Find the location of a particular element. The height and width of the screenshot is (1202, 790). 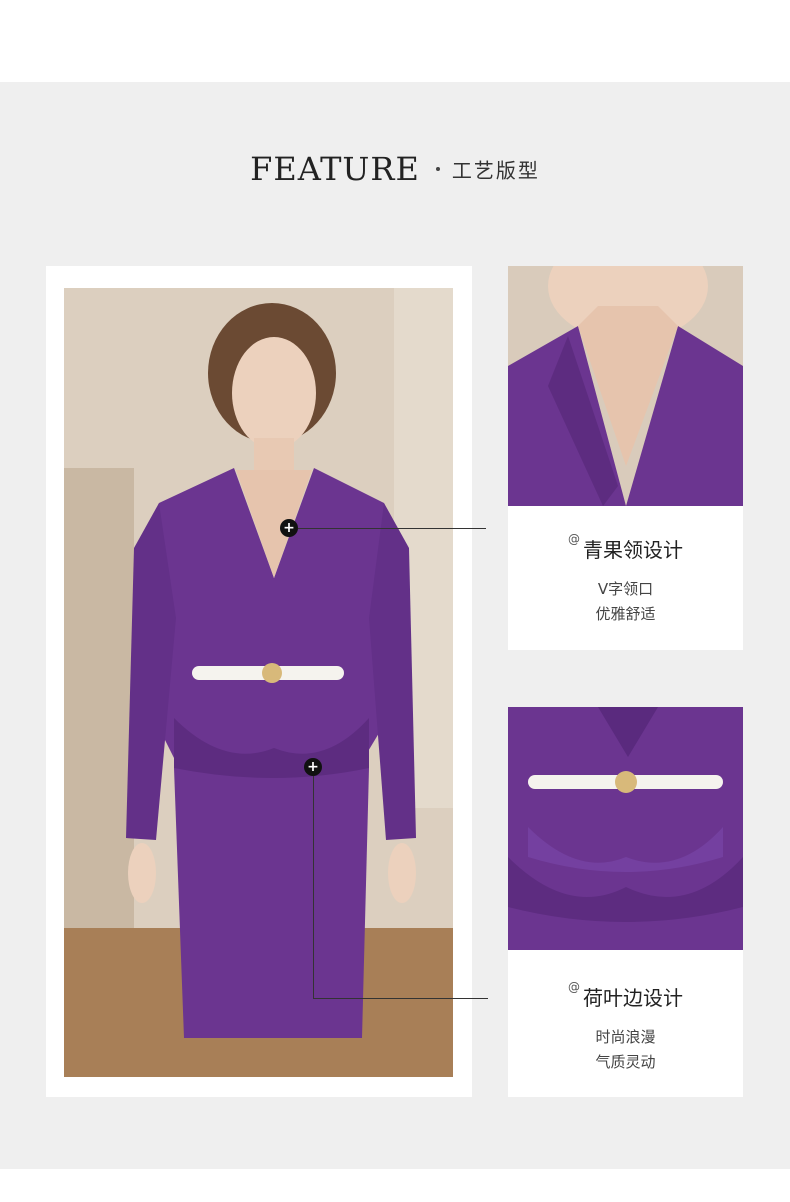

collar-line-1: V字领口 is located at coordinates (625, 589).